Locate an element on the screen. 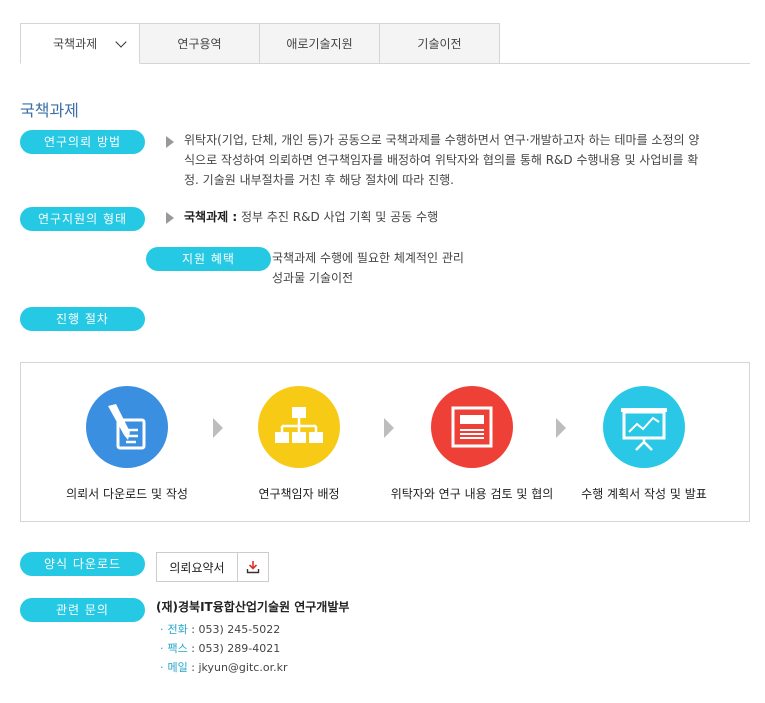  support-type-bold: 국책과제 : is located at coordinates (211, 217).